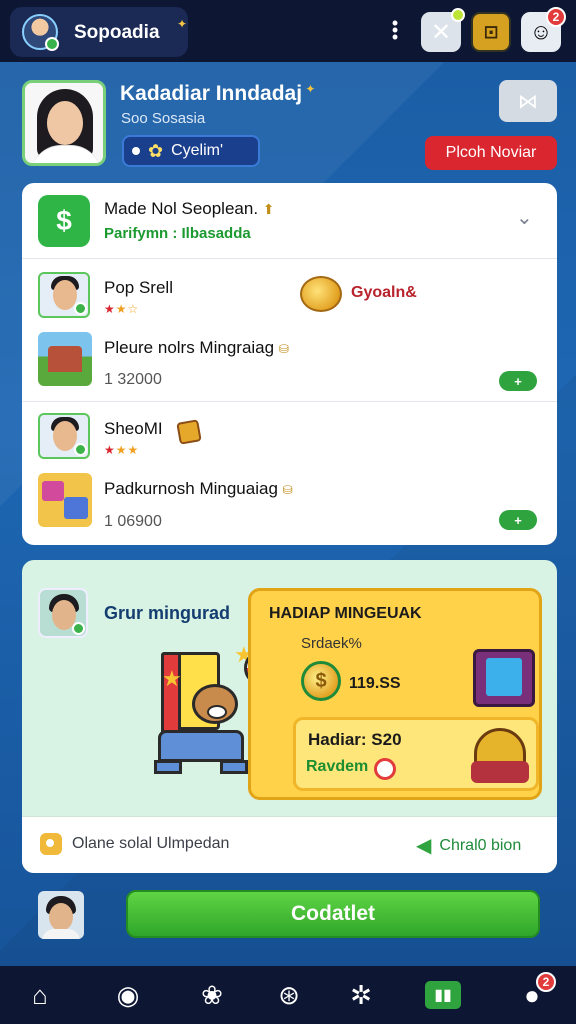 Image resolution: width=576 pixels, height=1024 pixels. Describe the element at coordinates (491, 153) in the screenshot. I see `primary-action-button: Plcoh Noviar` at that location.